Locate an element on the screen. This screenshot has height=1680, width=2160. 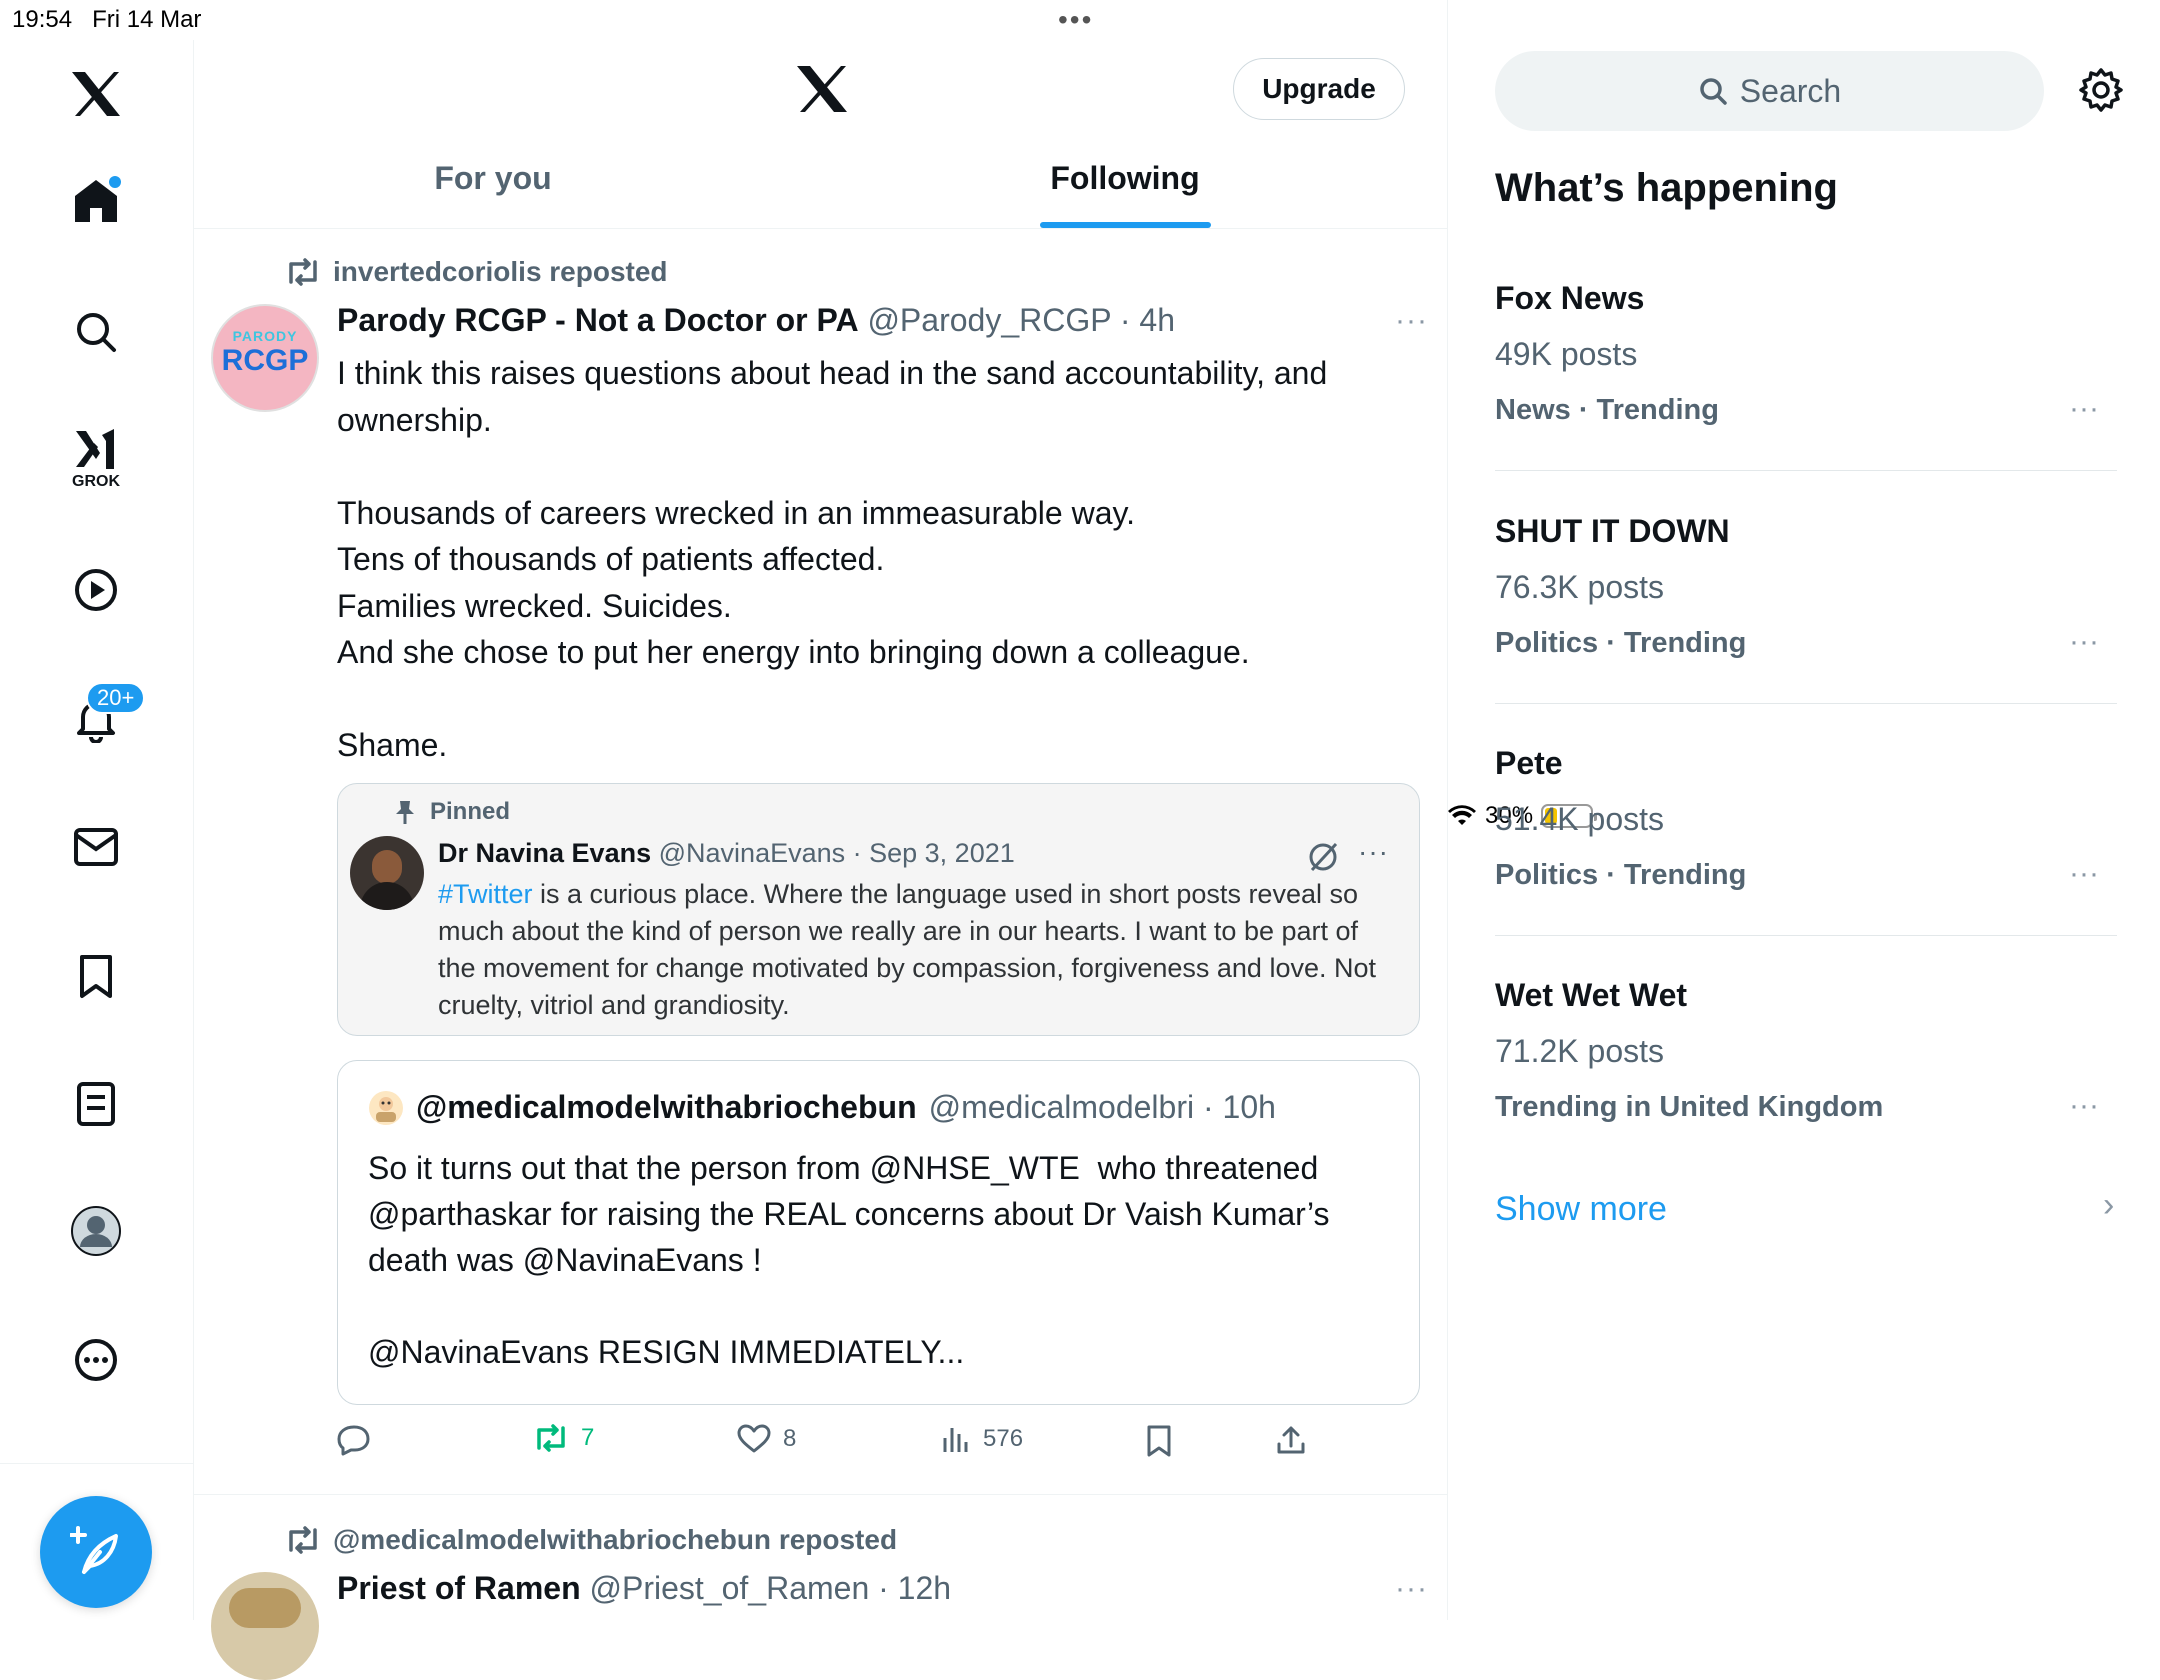
repost-context-2: @medicalmodelwithabriochebun reposted is located at coordinates (591, 1540).